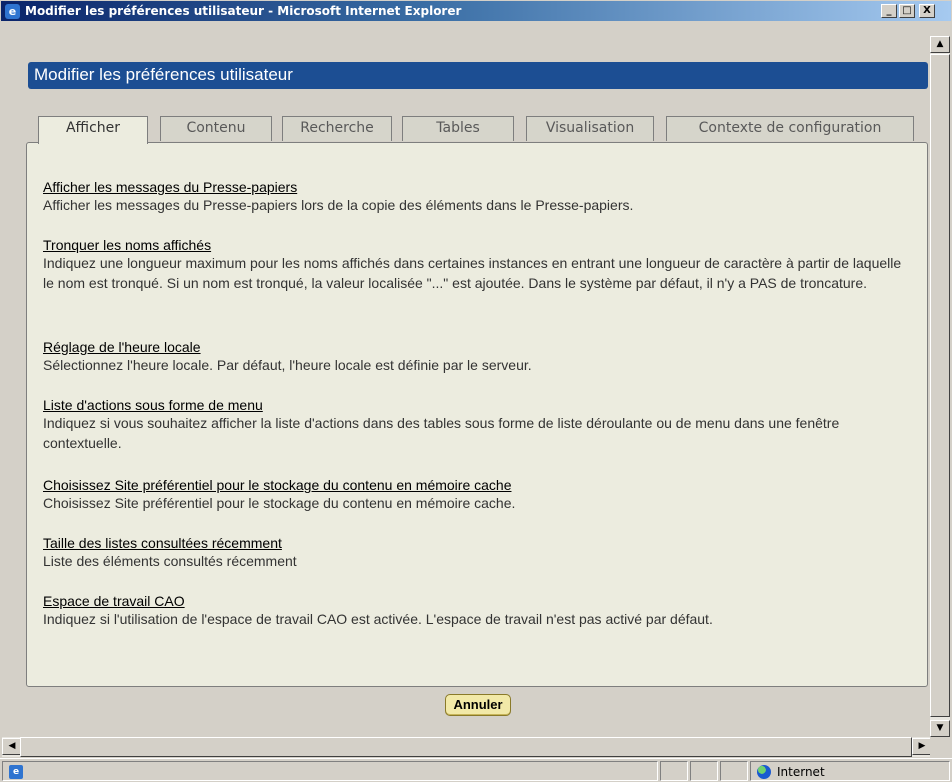  I want to click on scroll-corner, so click(941, 747).